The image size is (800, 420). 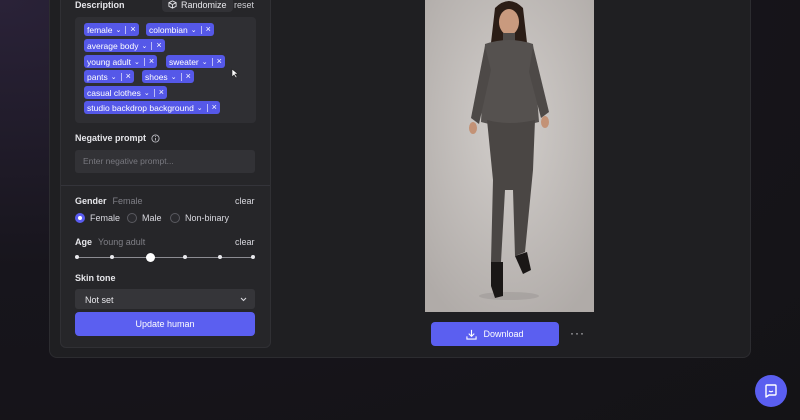 I want to click on tag-label: pants, so click(x=97, y=76).